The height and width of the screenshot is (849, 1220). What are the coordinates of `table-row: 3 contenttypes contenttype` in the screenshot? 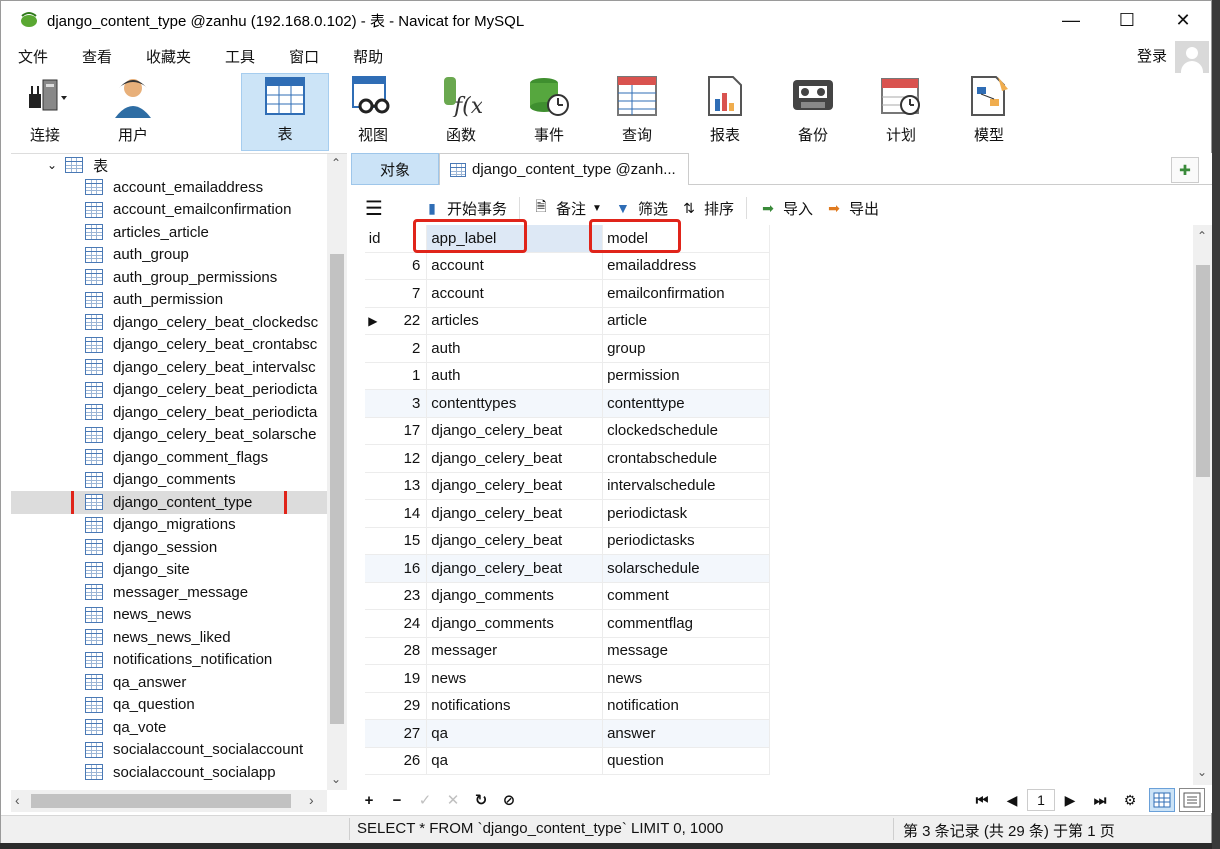 It's located at (567, 404).